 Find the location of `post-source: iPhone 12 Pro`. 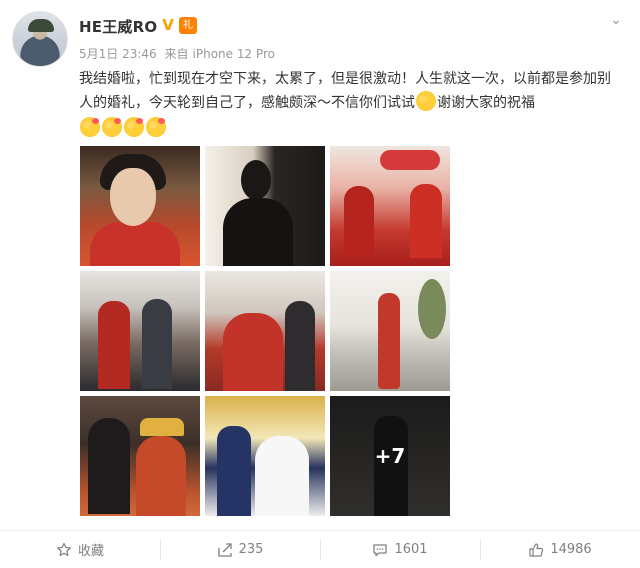

post-source: iPhone 12 Pro is located at coordinates (233, 54).